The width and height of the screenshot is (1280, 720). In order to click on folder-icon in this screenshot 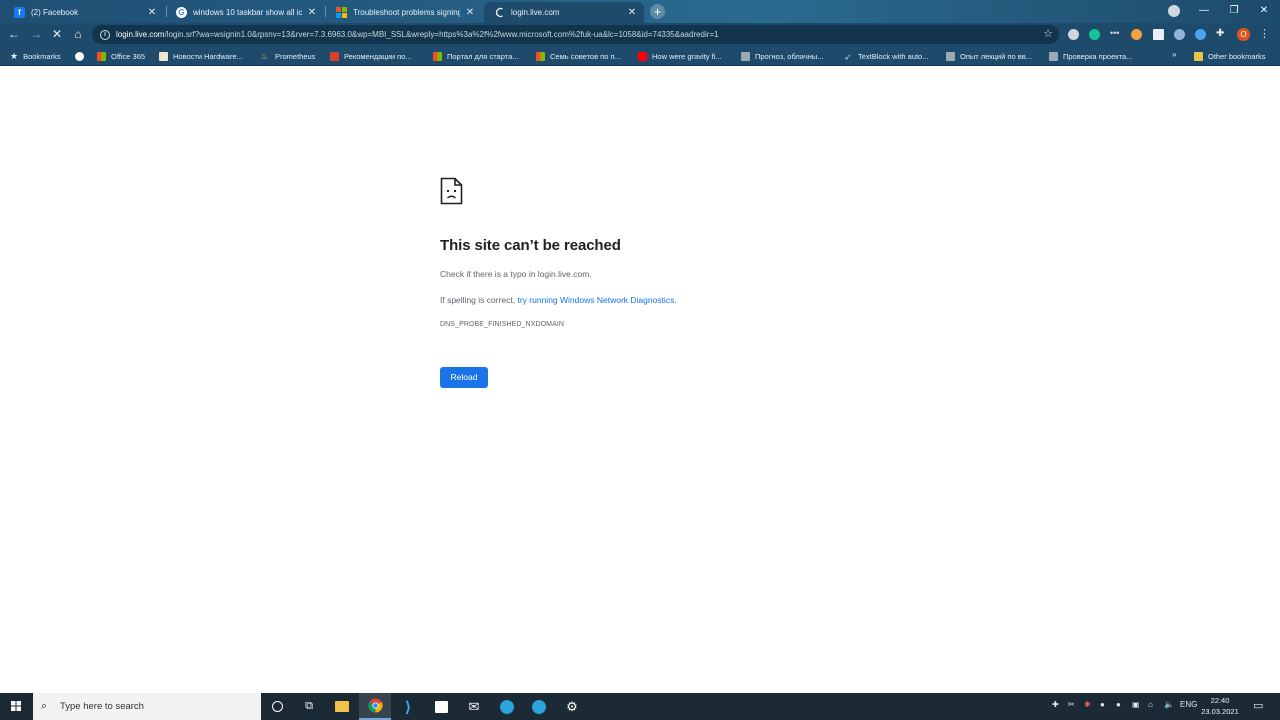, I will do `click(1198, 56)`.